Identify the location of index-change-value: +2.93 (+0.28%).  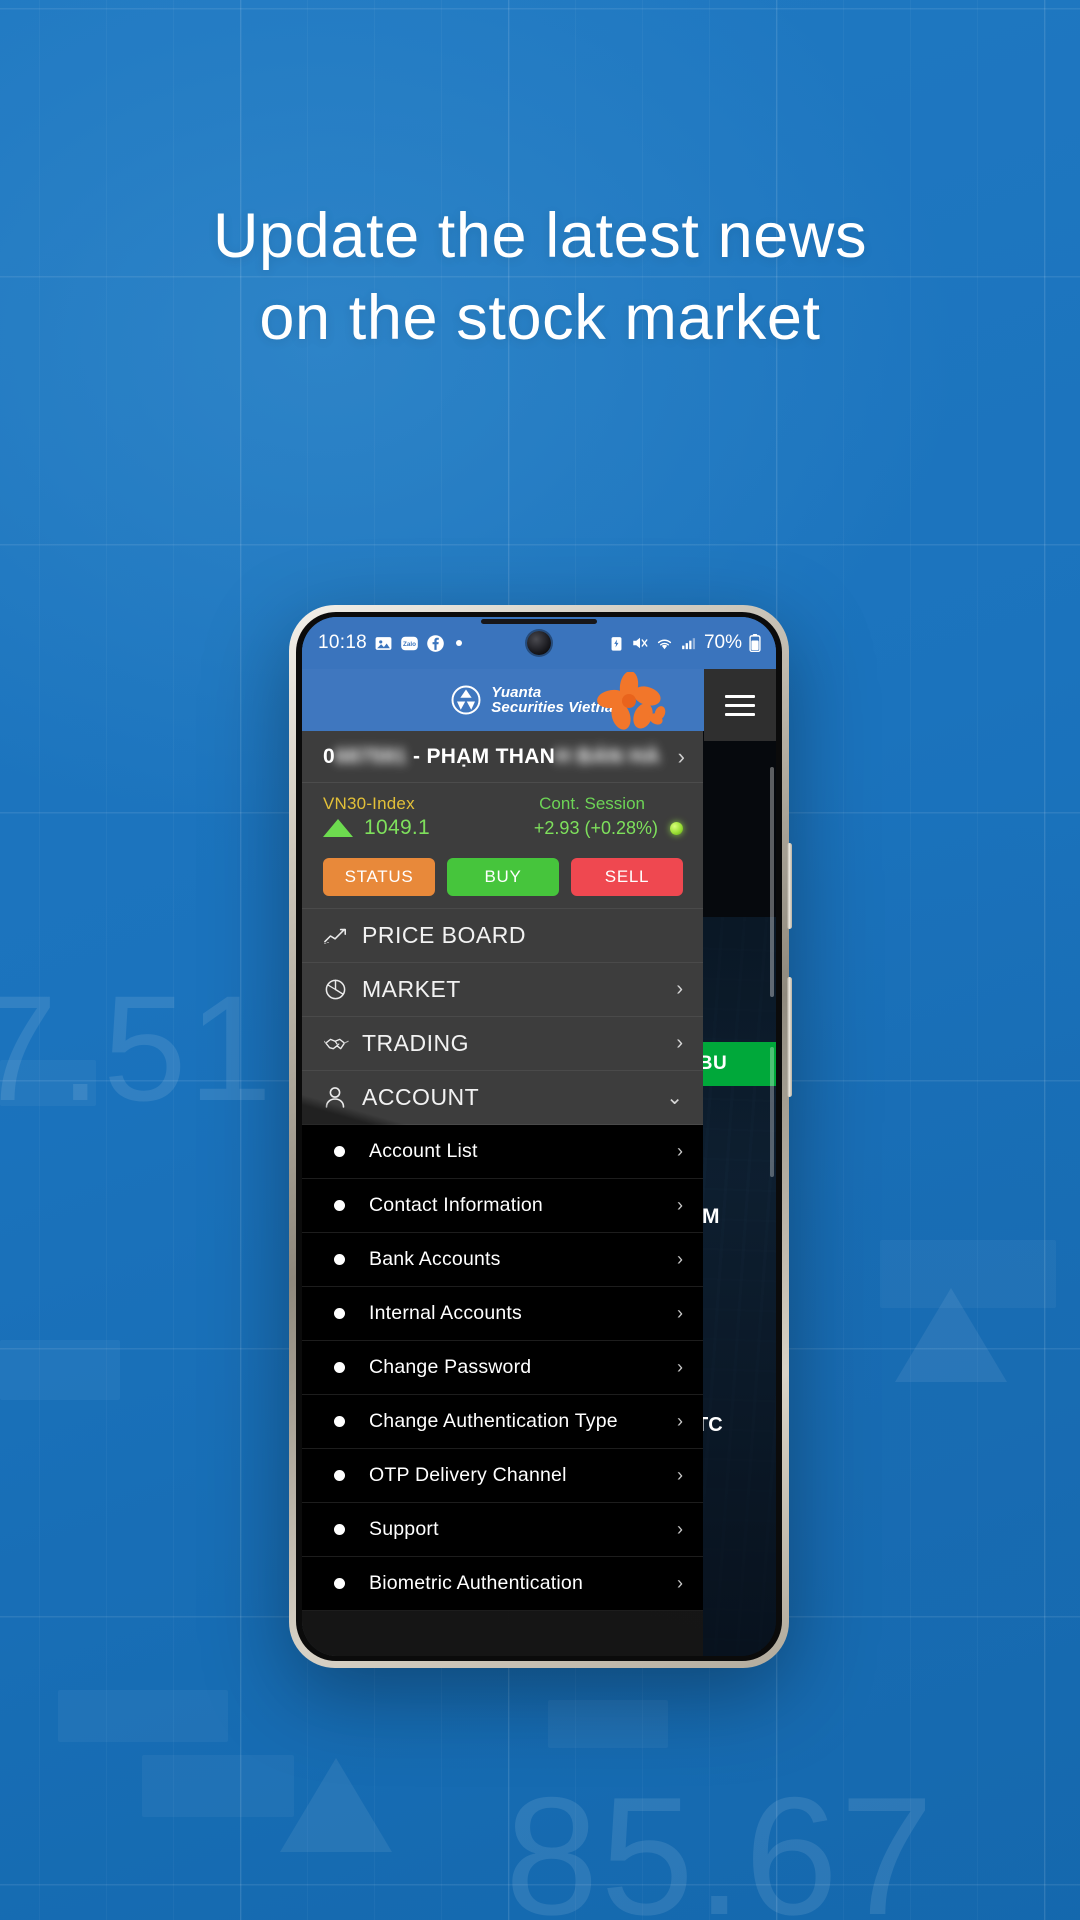
(595, 827).